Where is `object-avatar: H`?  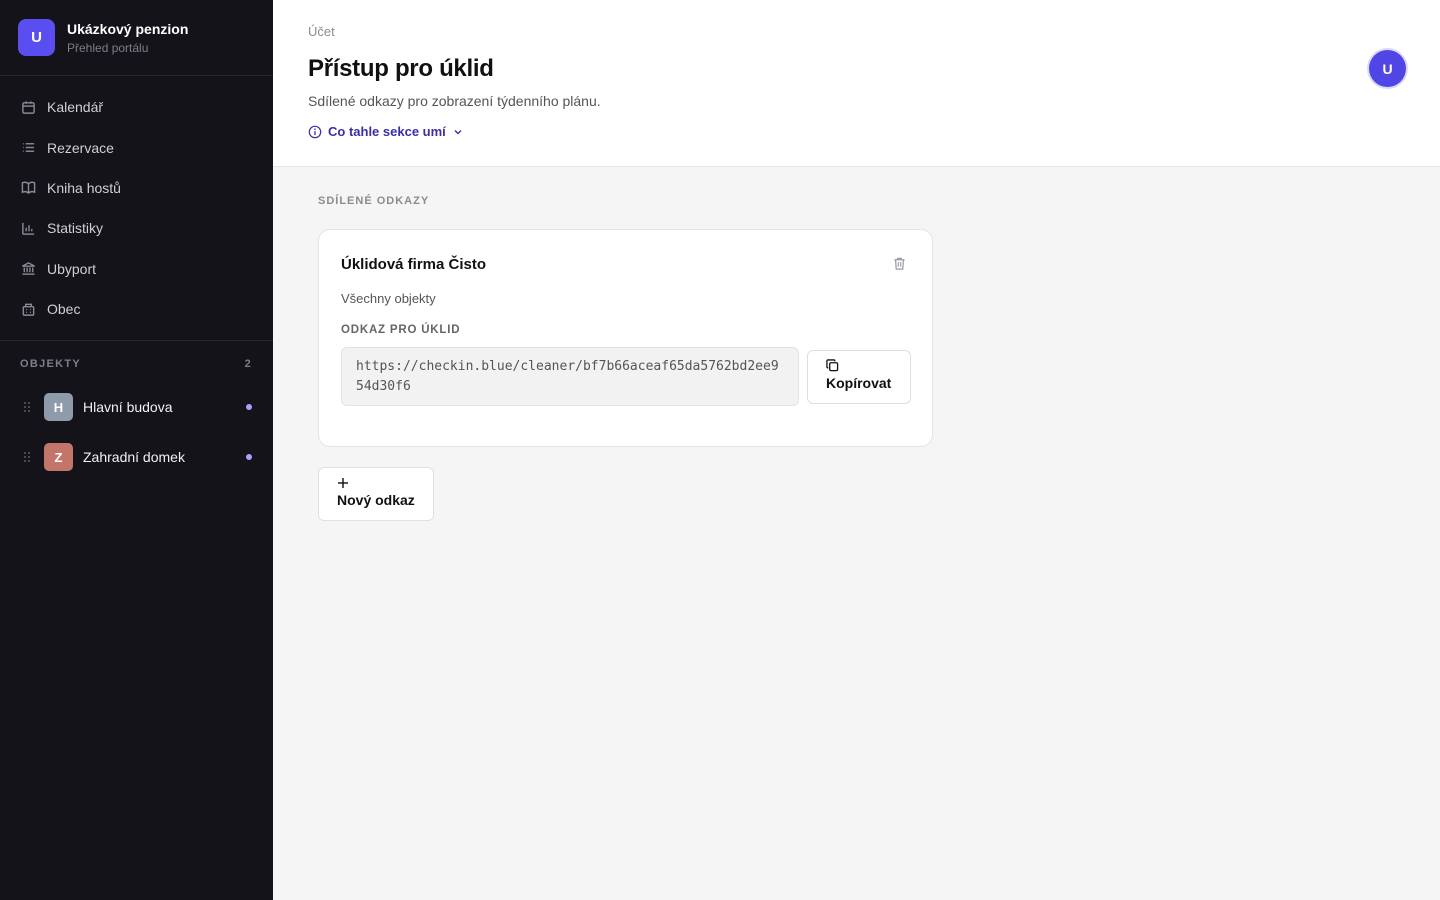 object-avatar: H is located at coordinates (58, 407).